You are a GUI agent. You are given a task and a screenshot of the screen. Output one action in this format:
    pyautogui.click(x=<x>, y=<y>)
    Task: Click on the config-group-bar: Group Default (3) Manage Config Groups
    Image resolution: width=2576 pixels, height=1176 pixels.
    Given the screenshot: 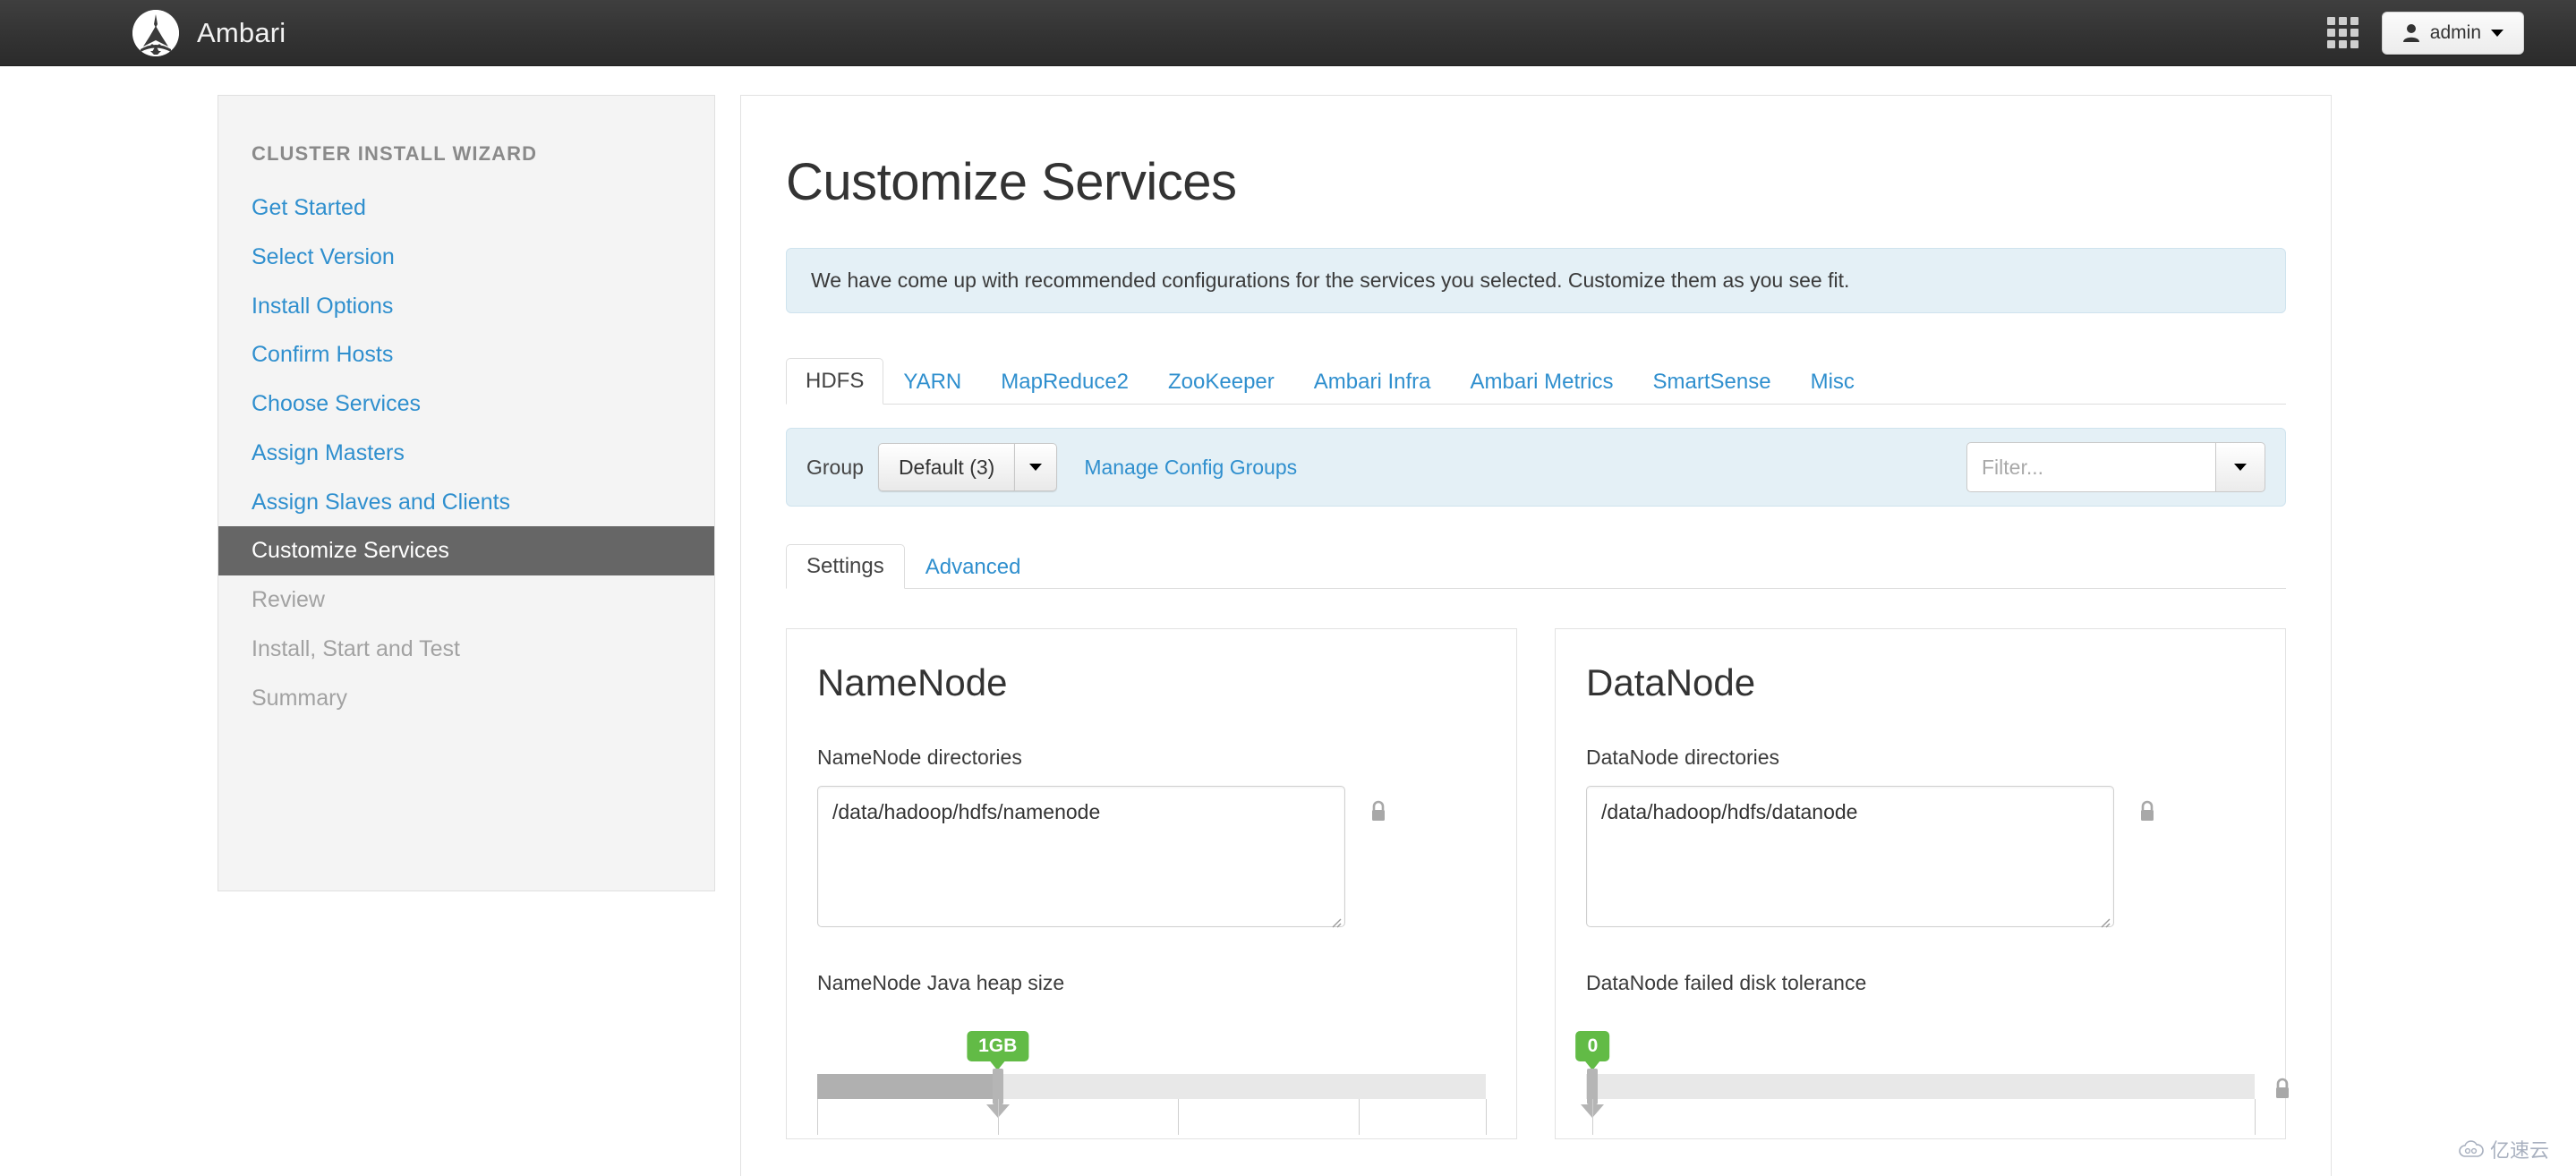 What is the action you would take?
    pyautogui.click(x=1536, y=467)
    